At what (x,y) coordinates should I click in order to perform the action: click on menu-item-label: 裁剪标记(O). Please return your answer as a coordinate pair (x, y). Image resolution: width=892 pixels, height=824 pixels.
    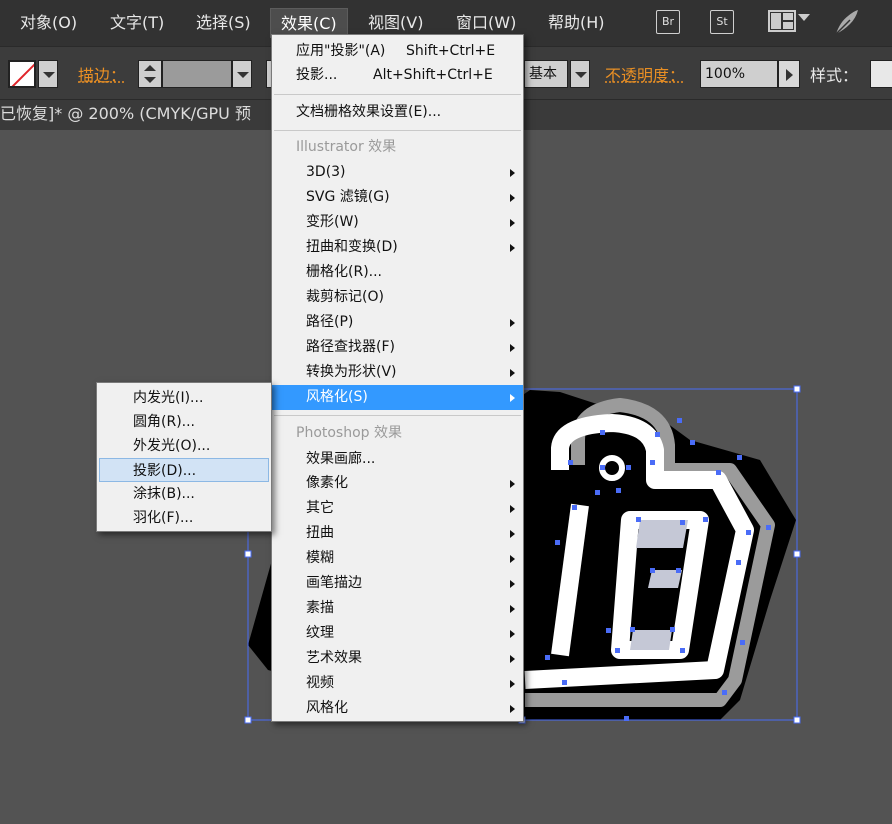
    Looking at the image, I should click on (345, 297).